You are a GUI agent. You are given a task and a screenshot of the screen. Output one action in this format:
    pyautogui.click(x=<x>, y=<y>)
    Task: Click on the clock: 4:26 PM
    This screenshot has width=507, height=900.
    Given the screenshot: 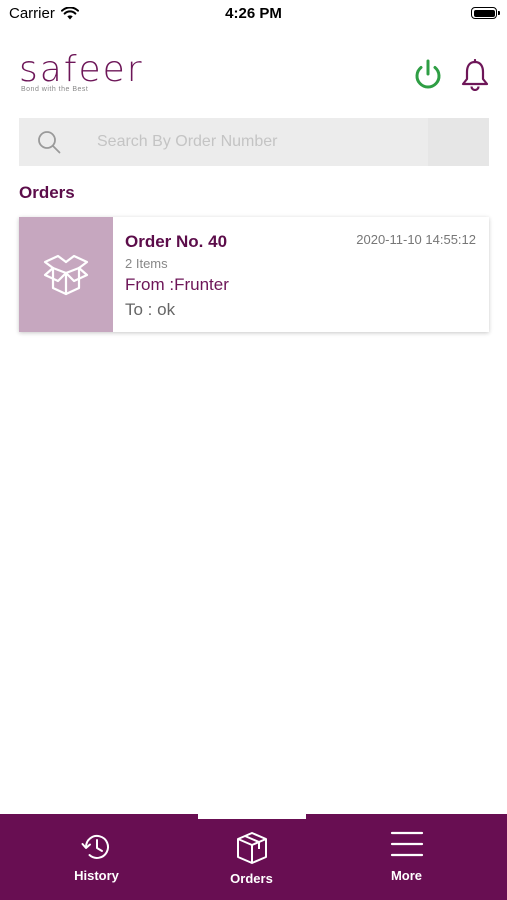 What is the action you would take?
    pyautogui.click(x=253, y=13)
    